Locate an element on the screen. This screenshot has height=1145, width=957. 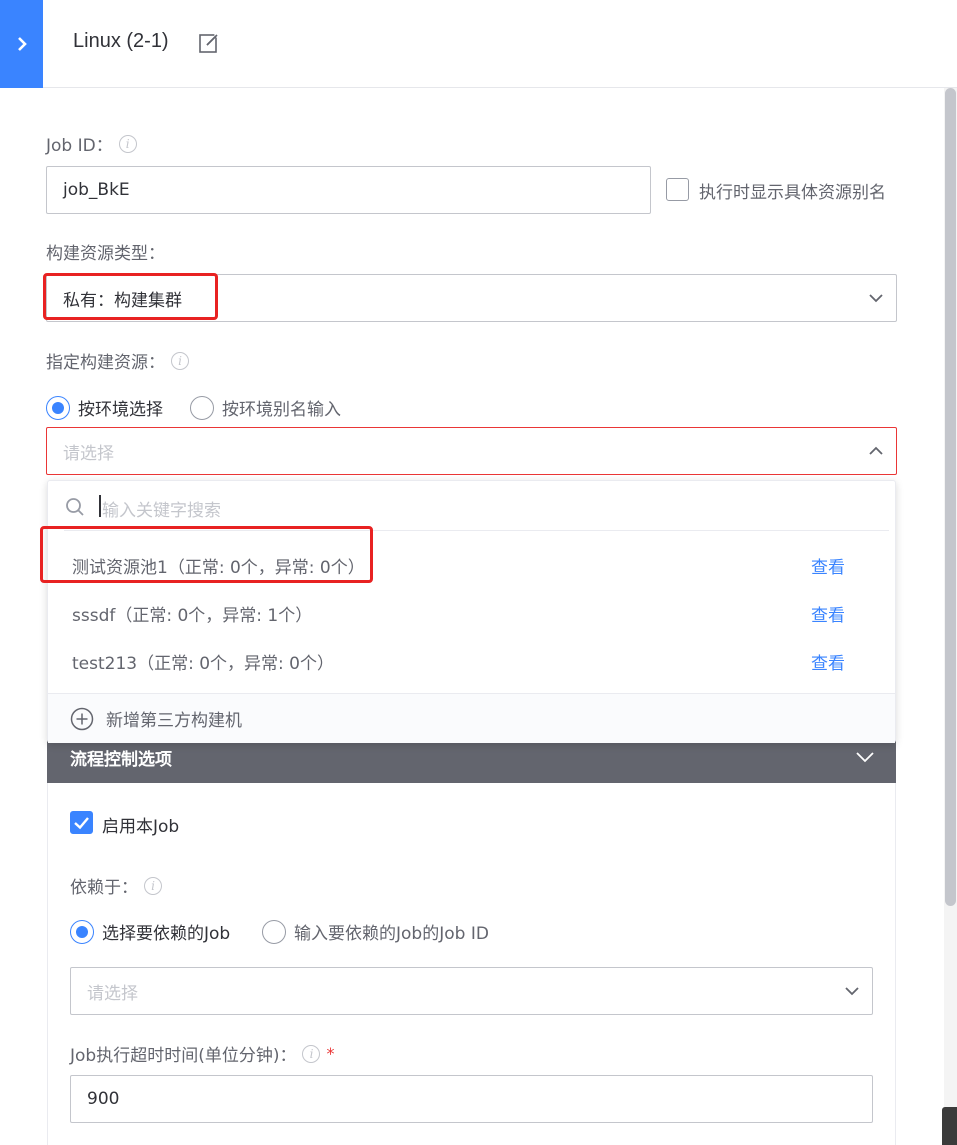
resource-label: 指定构建资源： is located at coordinates (105, 363).